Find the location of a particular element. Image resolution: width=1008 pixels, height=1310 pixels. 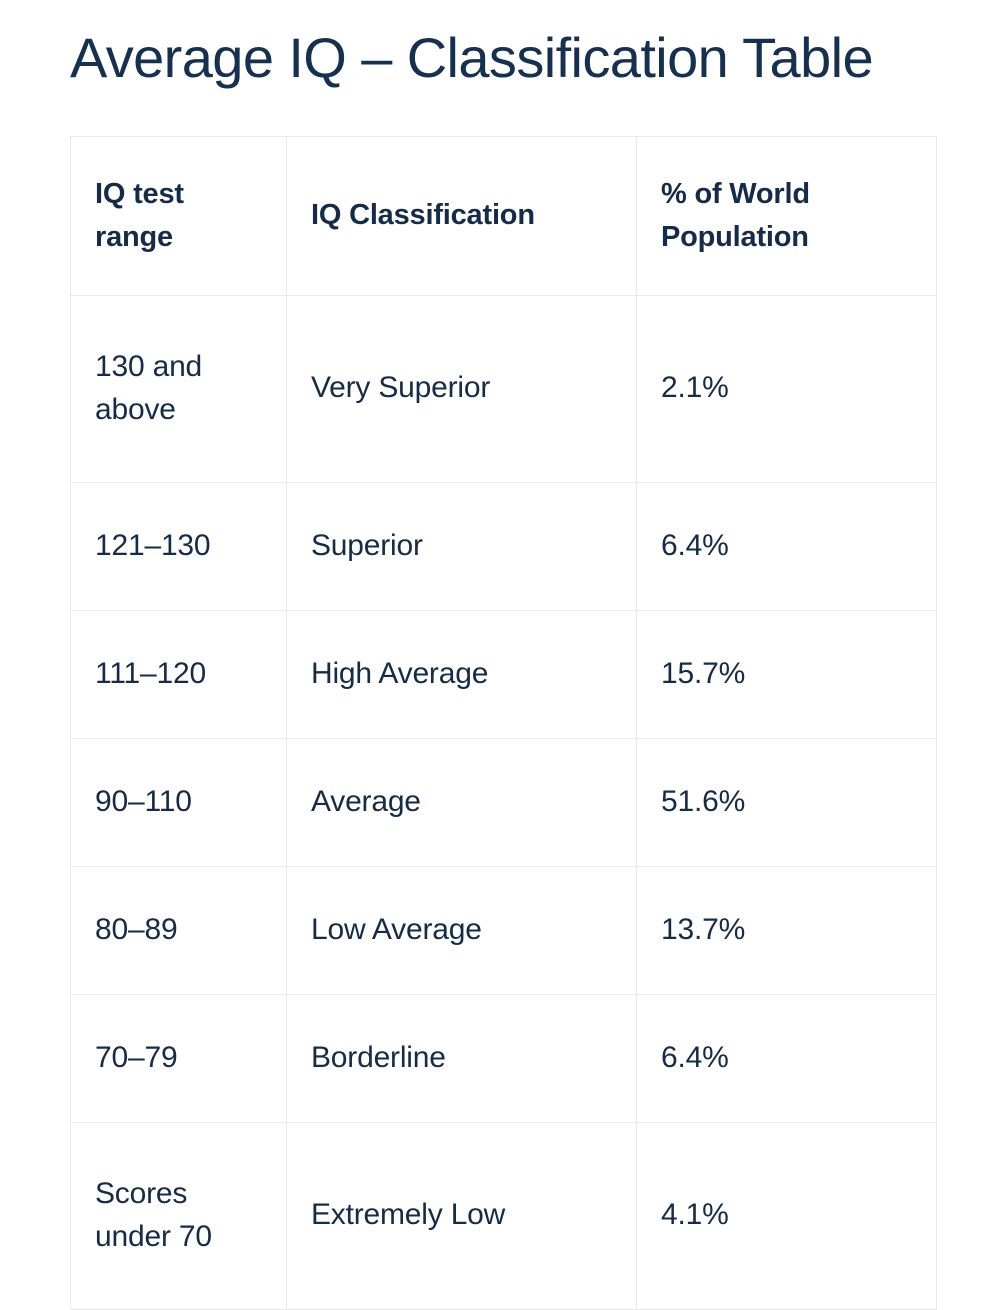

table-row: 111–120 High Average 15.7% is located at coordinates (503, 674).